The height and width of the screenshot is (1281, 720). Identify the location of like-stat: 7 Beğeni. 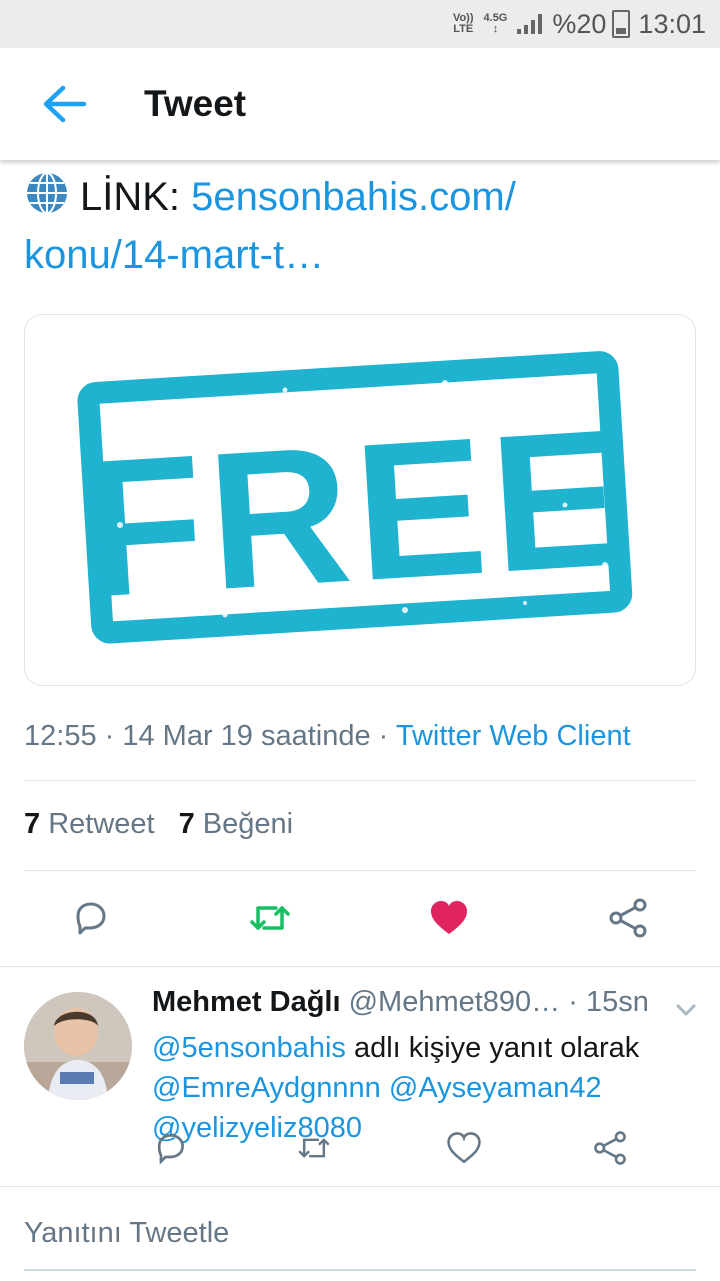
(236, 824).